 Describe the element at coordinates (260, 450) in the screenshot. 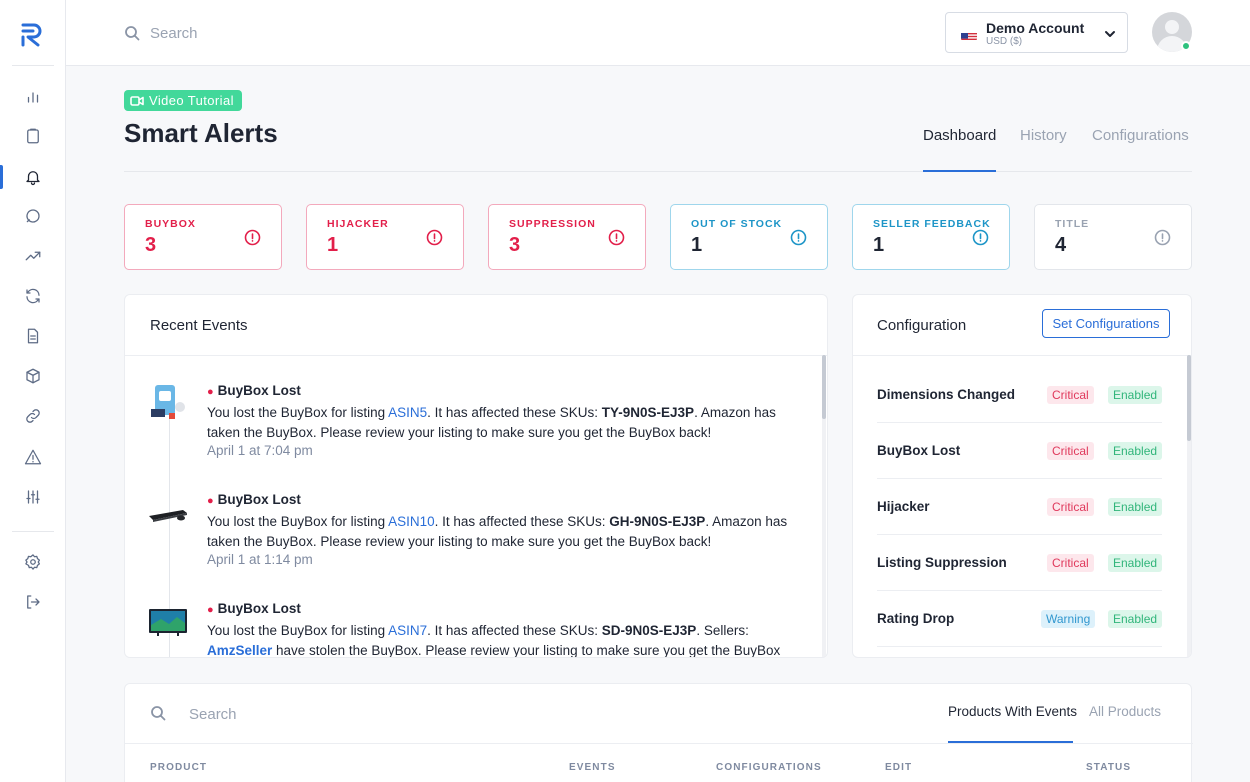

I see `event-time: April 1 at 7:04 pm` at that location.